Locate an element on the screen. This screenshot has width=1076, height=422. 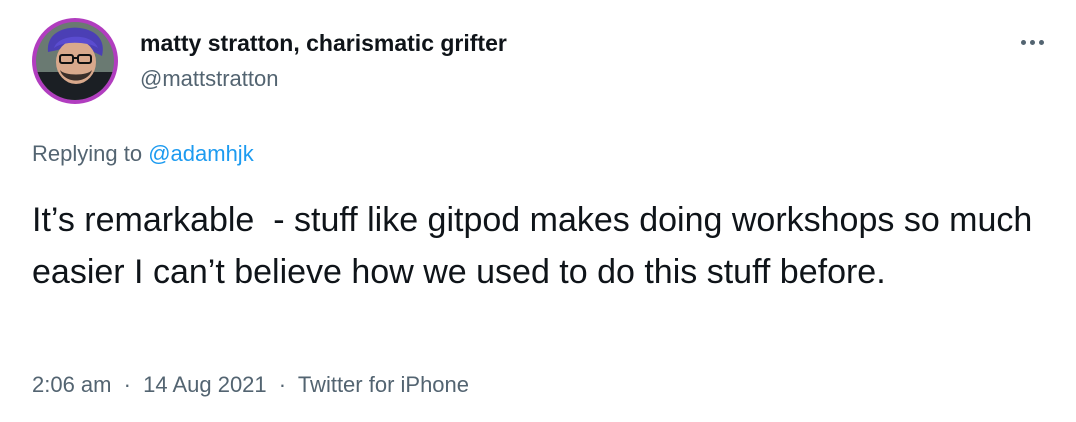
replying-to-label: Replying to is located at coordinates (87, 153).